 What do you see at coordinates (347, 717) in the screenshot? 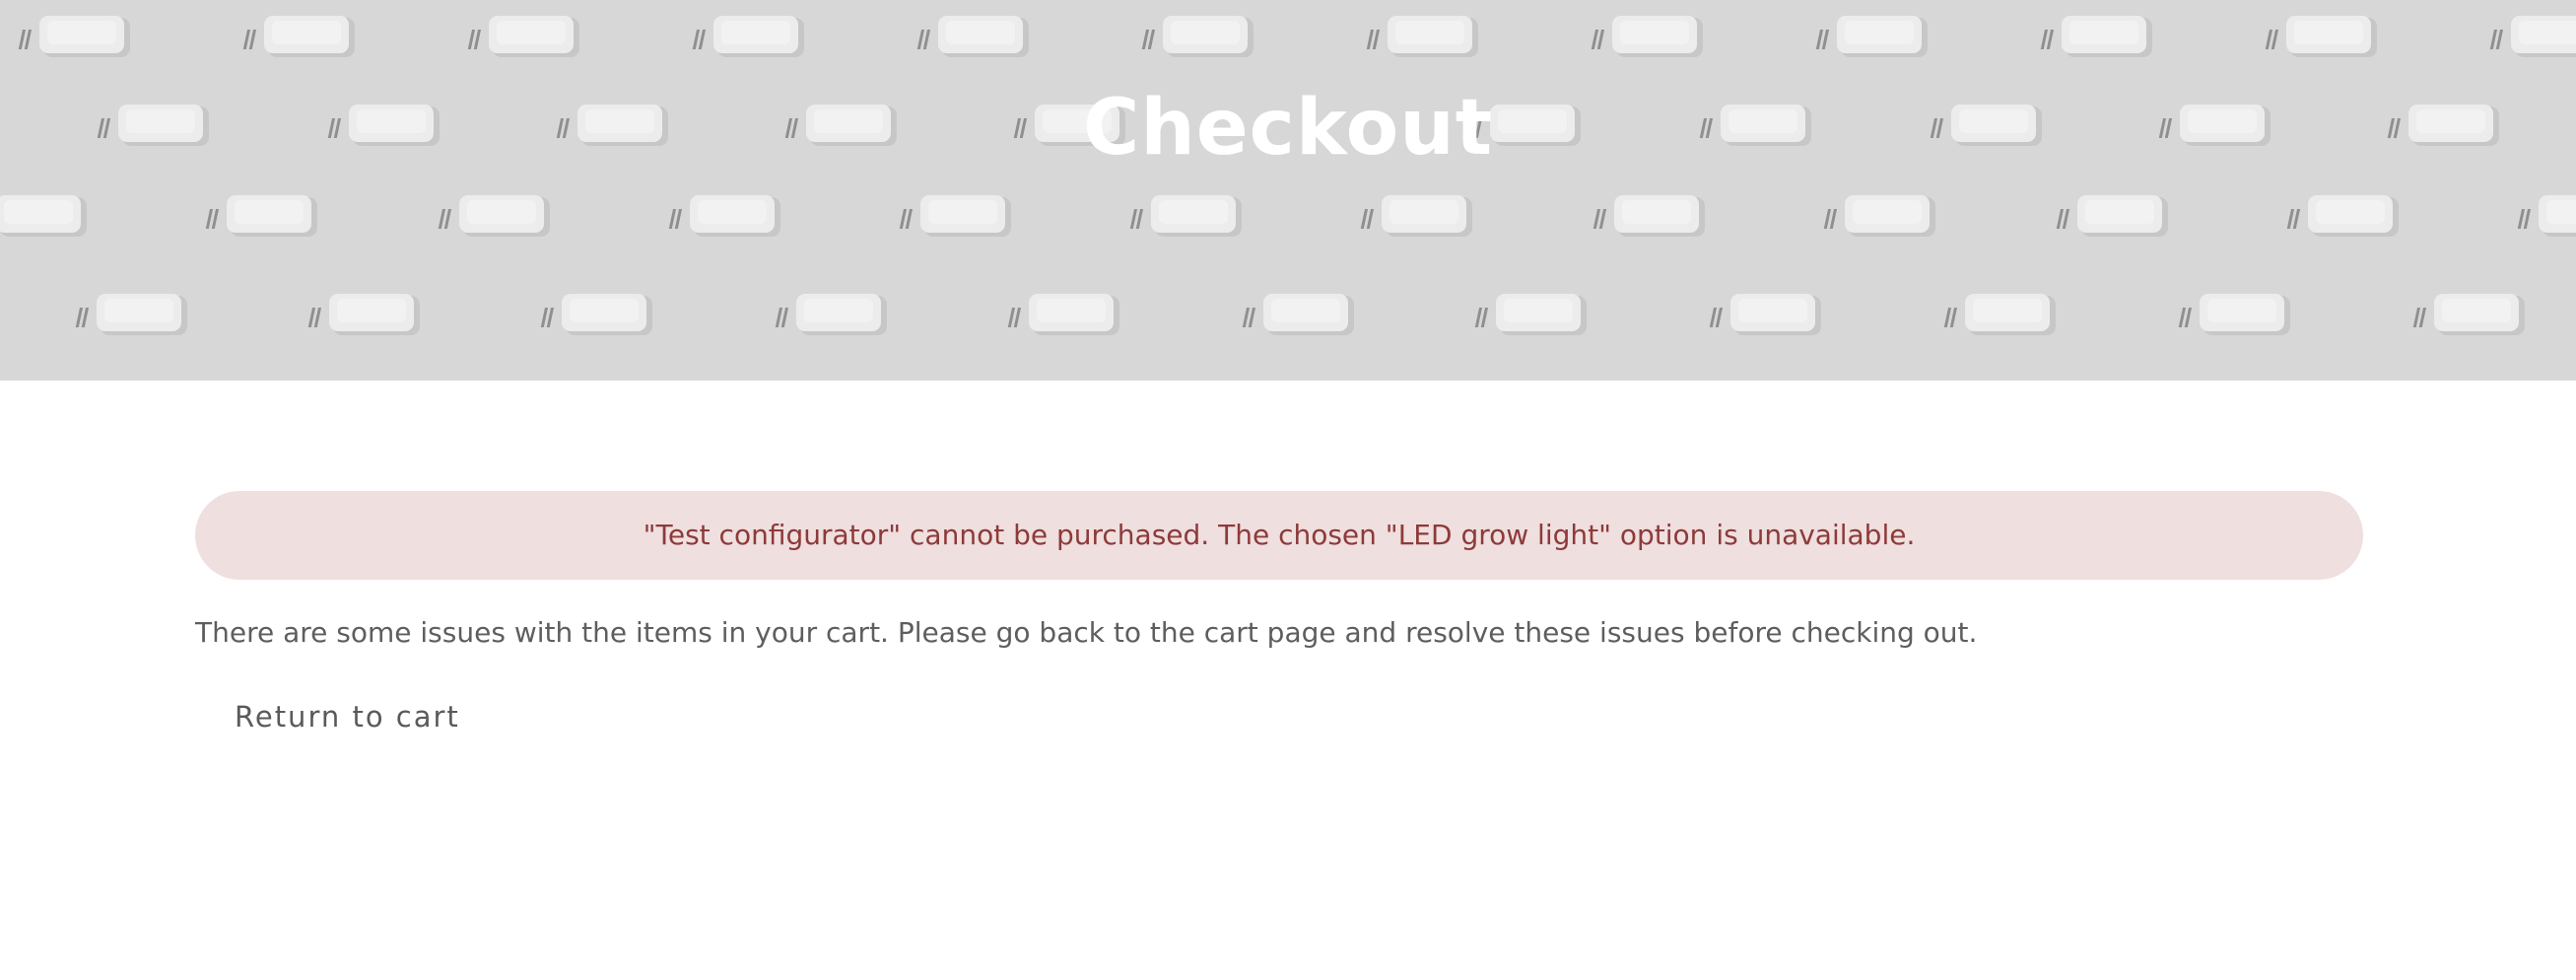
I see `return-to-cart-button: Return to cart` at bounding box center [347, 717].